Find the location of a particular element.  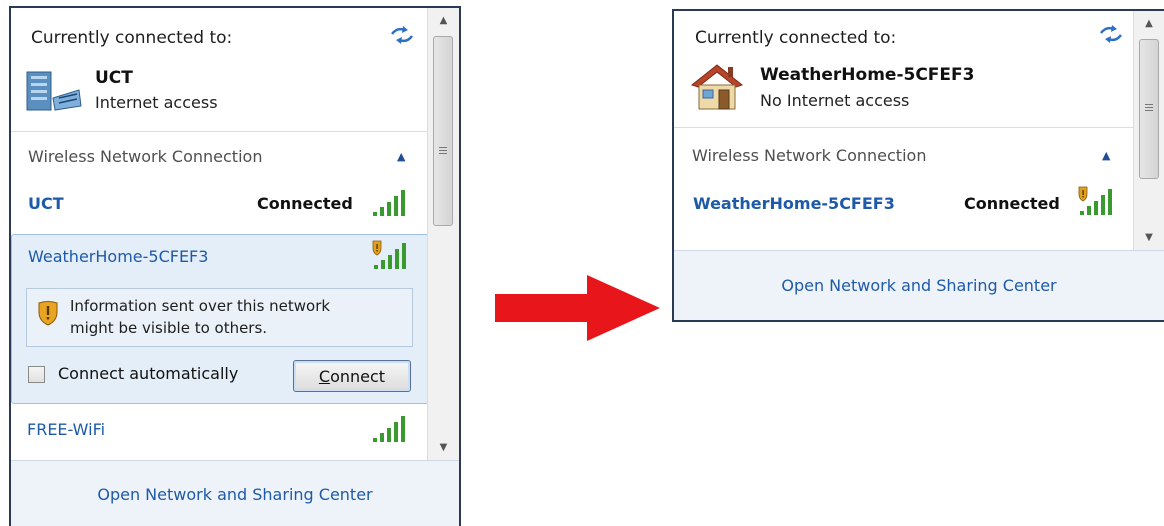

network-row-uct: UCT Connected is located at coordinates (220, 205).